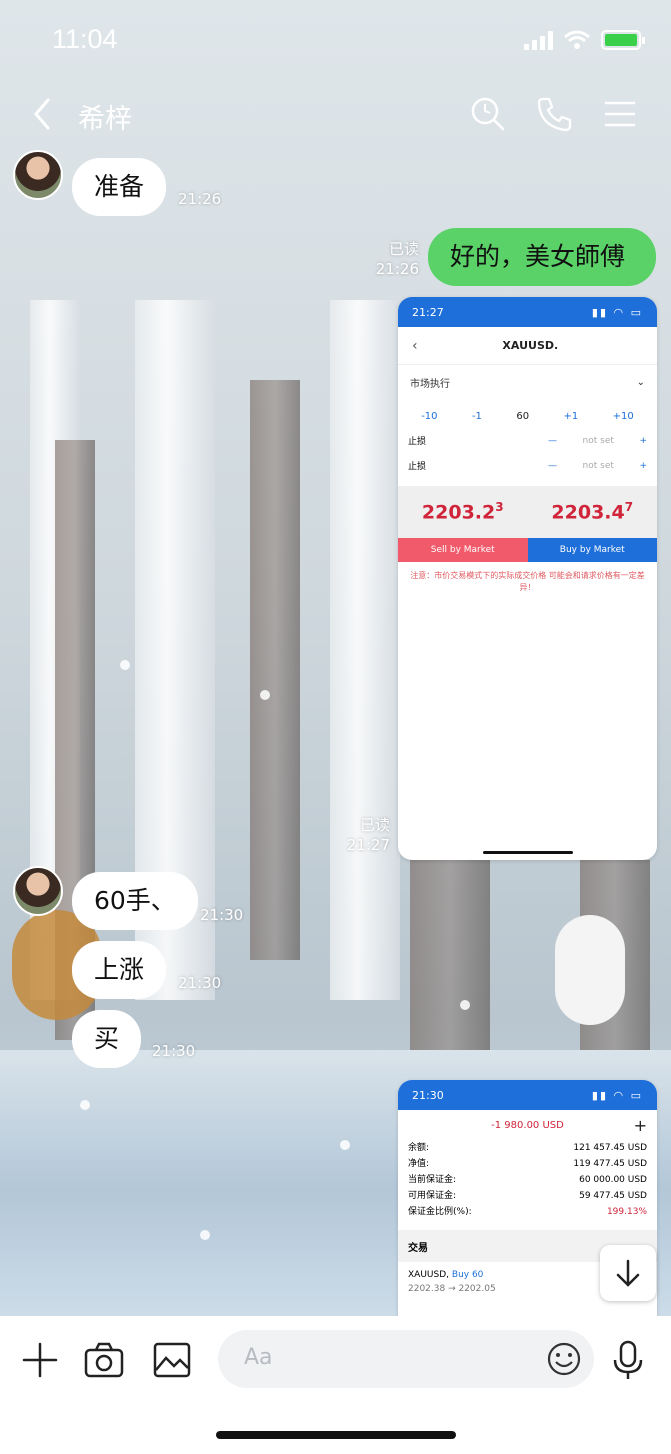 This screenshot has width=671, height=1454. I want to click on search-icon, so click(488, 114).